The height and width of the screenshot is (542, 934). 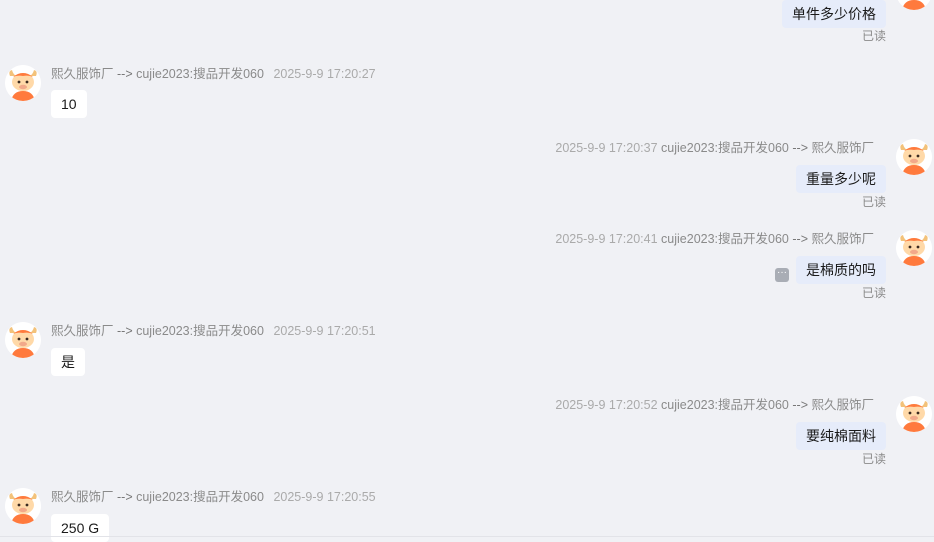 I want to click on message-more-button: ···, so click(x=782, y=275).